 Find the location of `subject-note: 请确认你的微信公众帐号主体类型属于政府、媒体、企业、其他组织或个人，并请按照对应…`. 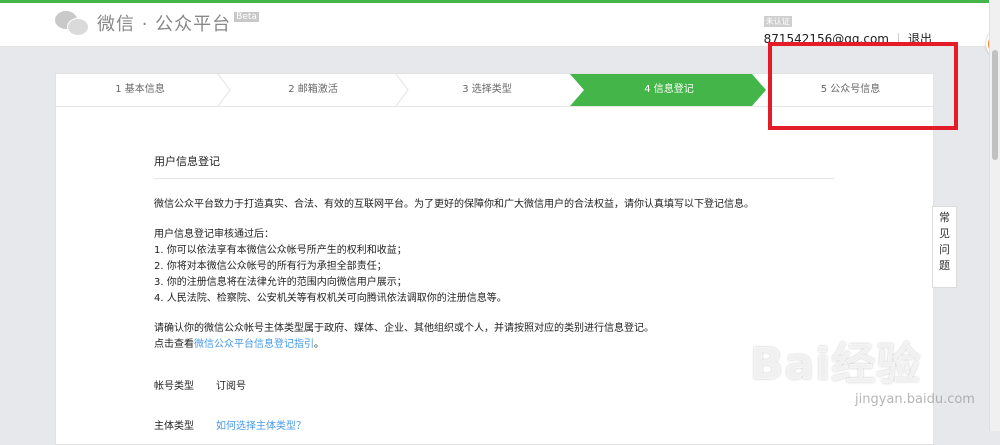

subject-note: 请确认你的微信公众帐号主体类型属于政府、媒体、企业、其他组织或个人，并请按照对应… is located at coordinates (494, 337).